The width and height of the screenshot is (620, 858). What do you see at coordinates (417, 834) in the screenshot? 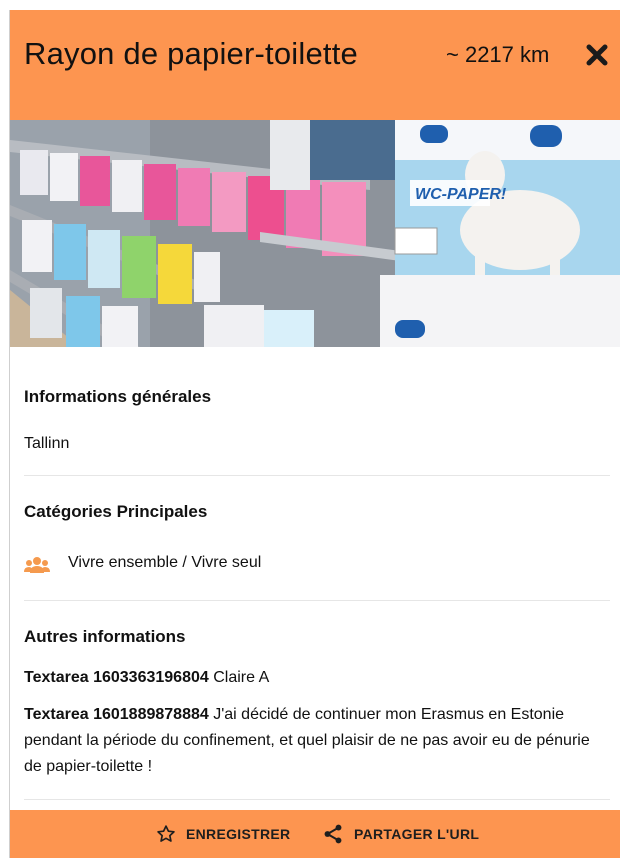
I see `share-label: PARTAGER L'URL` at bounding box center [417, 834].